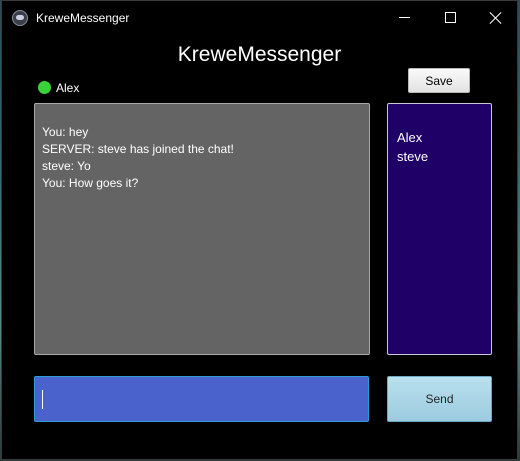 This screenshot has width=520, height=461. What do you see at coordinates (20, 17) in the screenshot?
I see `app-icon` at bounding box center [20, 17].